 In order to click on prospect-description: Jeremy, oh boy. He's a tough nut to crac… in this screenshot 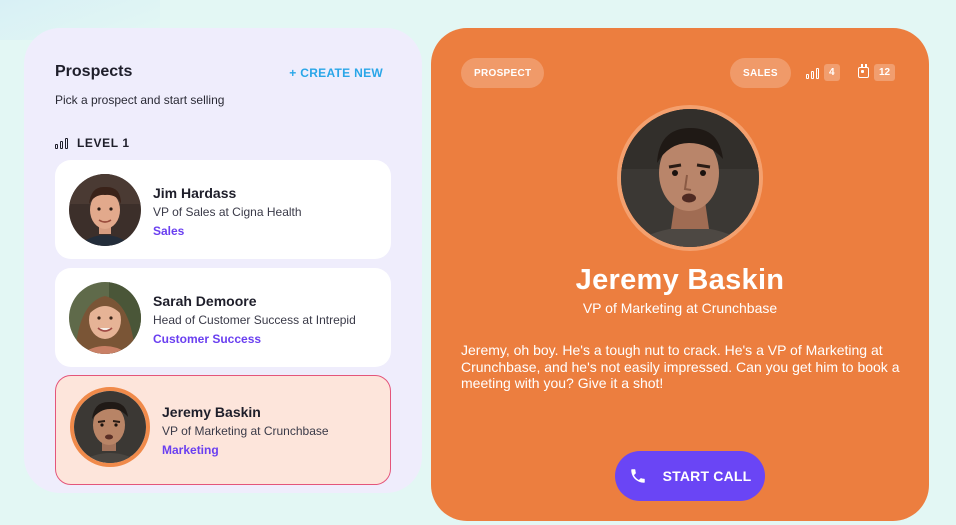, I will do `click(680, 366)`.